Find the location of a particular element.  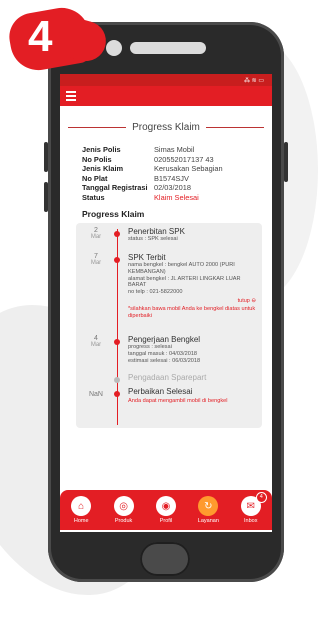

bottom-nav: ⌂ Home ◎ Produk ◉ Profil ↻ Layanan ✉ 4 Inbox is located at coordinates (166, 510).